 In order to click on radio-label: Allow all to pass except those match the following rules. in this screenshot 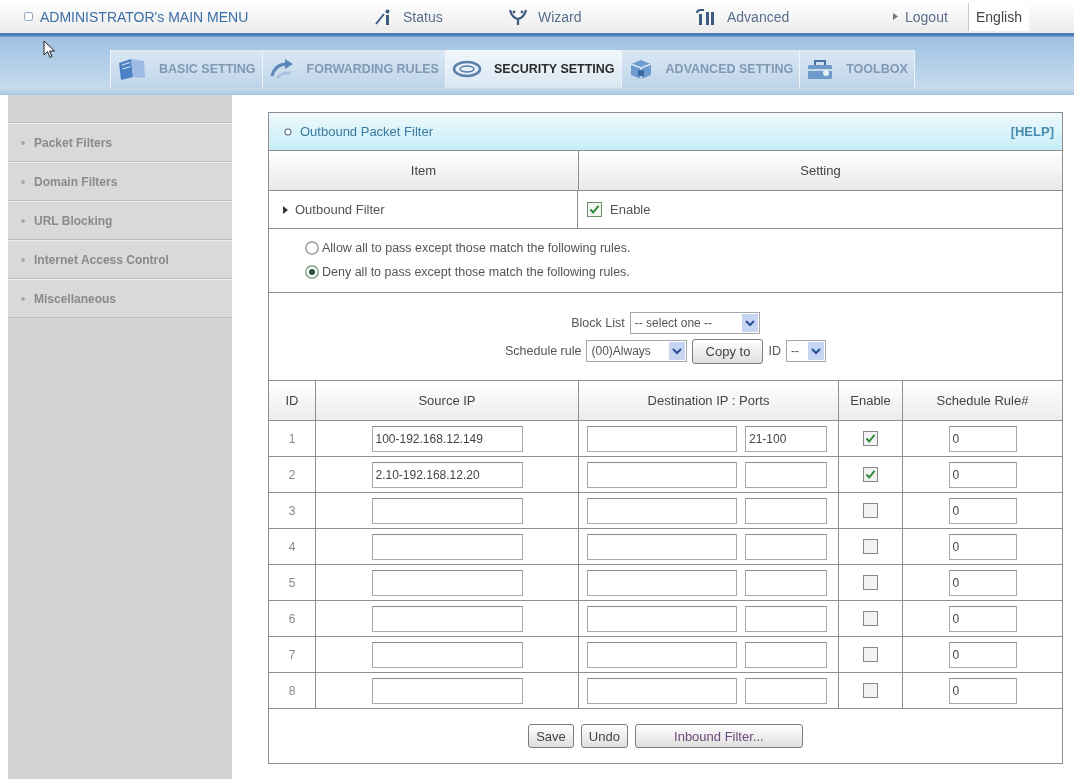, I will do `click(476, 248)`.